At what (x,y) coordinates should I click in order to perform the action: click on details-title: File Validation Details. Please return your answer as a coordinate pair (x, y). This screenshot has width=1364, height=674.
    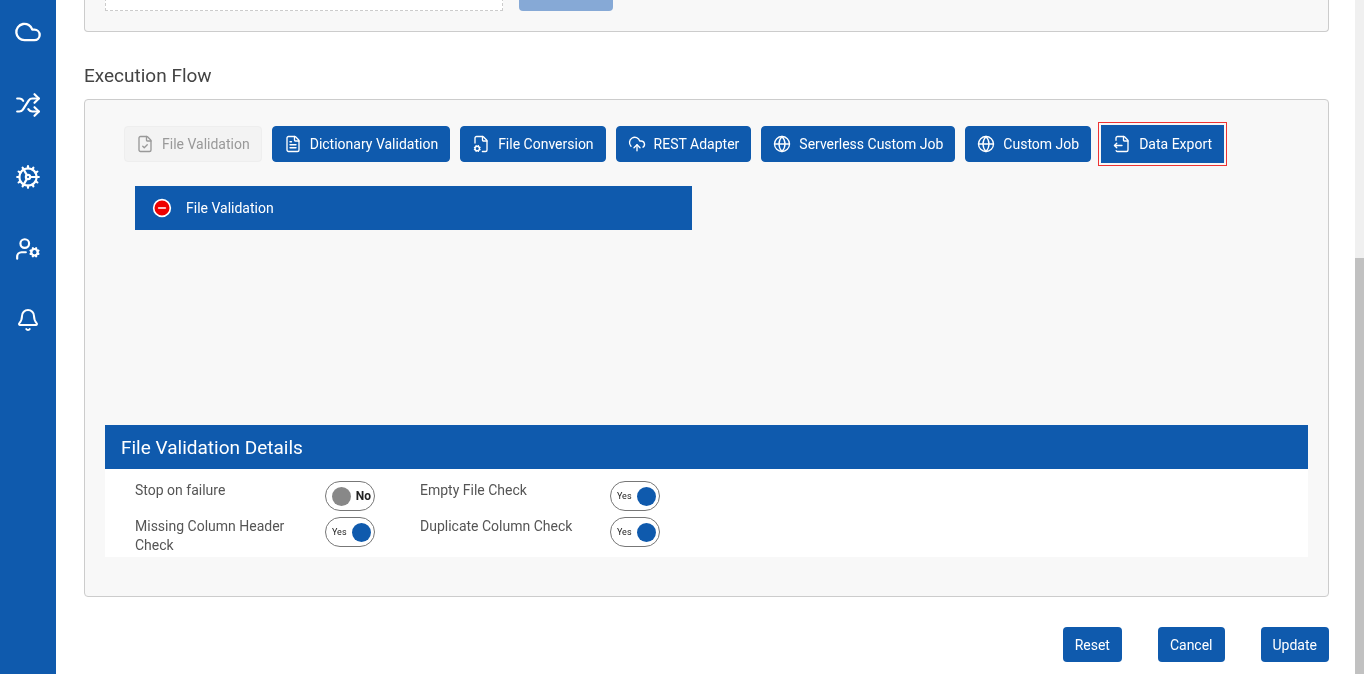
    Looking at the image, I should click on (706, 447).